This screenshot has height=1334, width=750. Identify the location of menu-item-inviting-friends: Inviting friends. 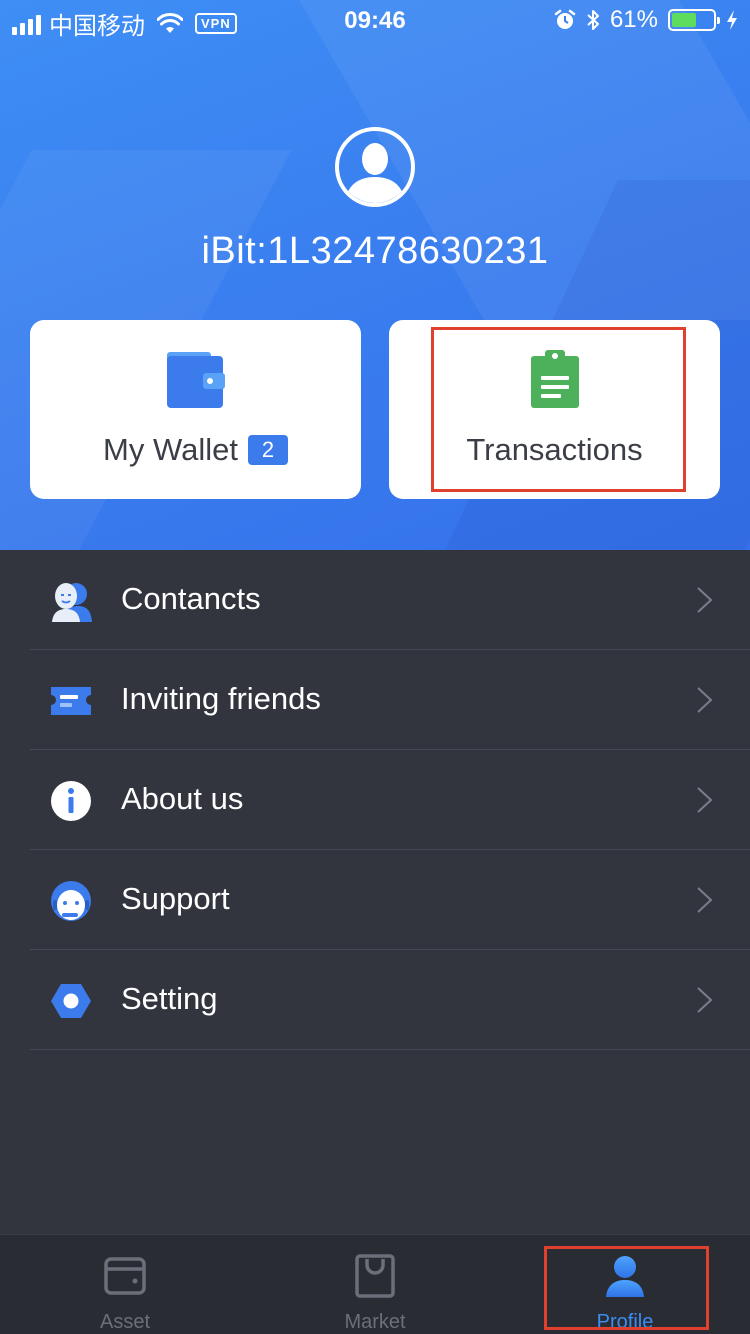
(375, 700).